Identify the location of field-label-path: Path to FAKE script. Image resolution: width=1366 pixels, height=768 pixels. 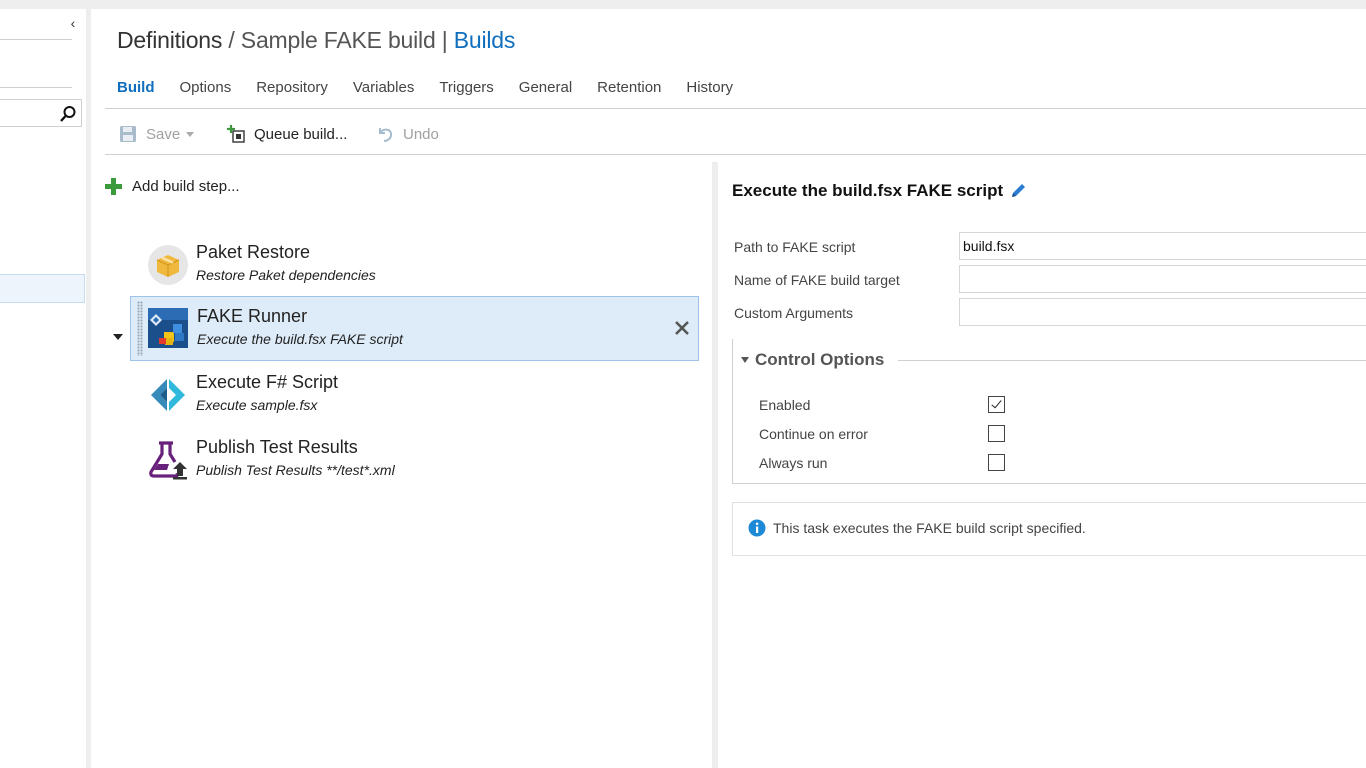
(795, 247).